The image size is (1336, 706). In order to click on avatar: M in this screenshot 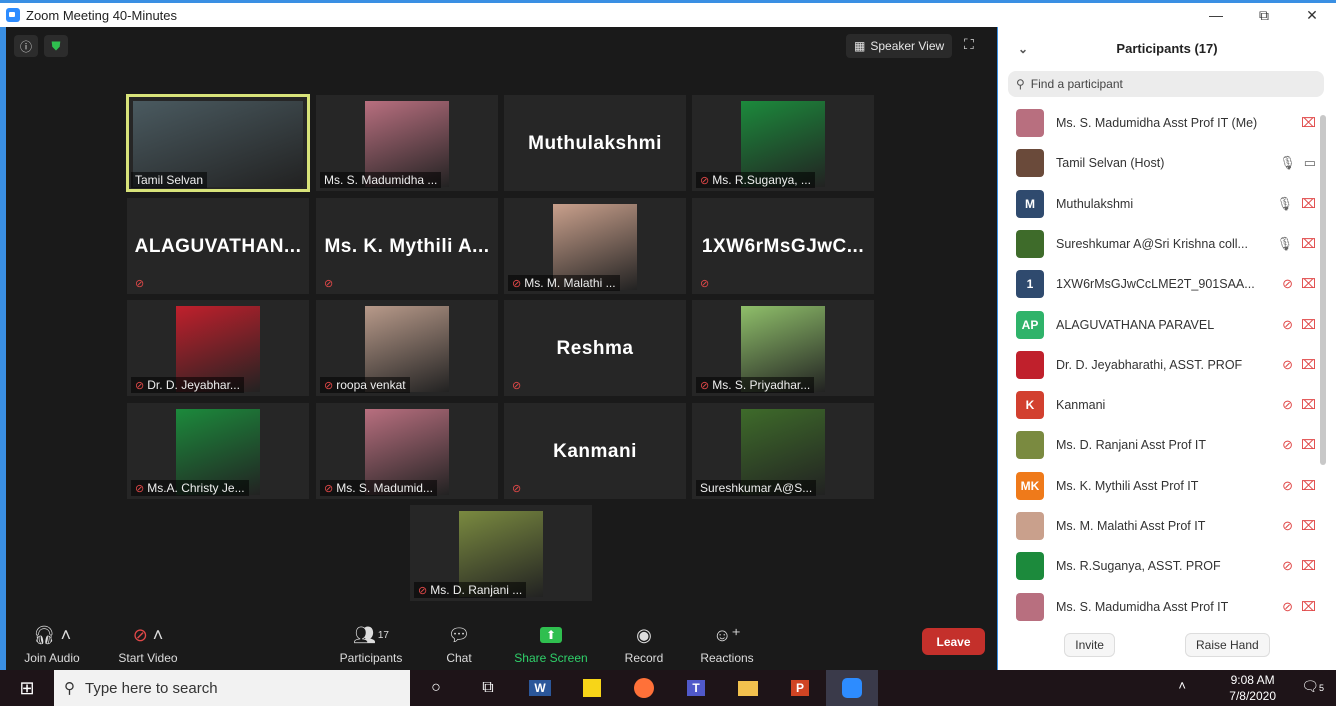, I will do `click(1030, 203)`.